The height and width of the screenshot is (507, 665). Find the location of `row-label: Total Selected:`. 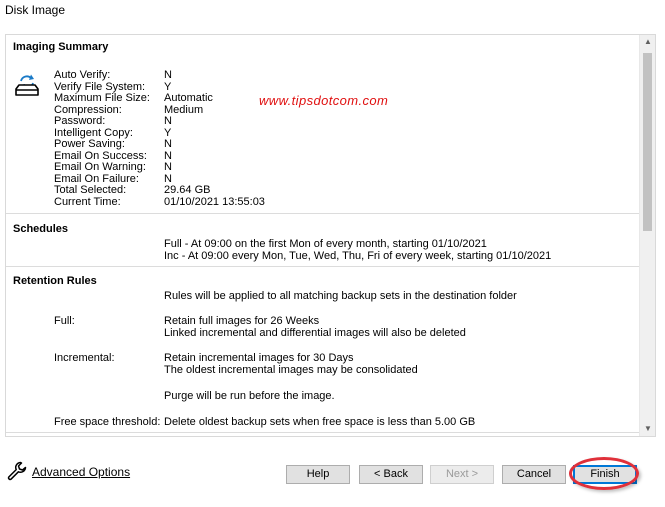

row-label: Total Selected: is located at coordinates (90, 190).